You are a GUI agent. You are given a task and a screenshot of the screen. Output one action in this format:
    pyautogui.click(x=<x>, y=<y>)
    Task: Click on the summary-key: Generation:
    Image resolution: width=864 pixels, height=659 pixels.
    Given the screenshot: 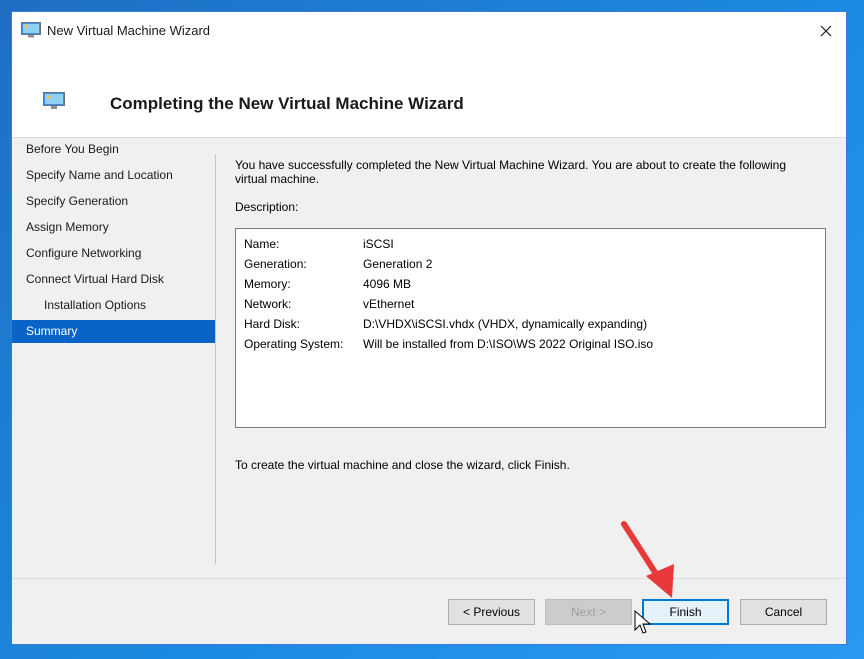 What is the action you would take?
    pyautogui.click(x=275, y=264)
    